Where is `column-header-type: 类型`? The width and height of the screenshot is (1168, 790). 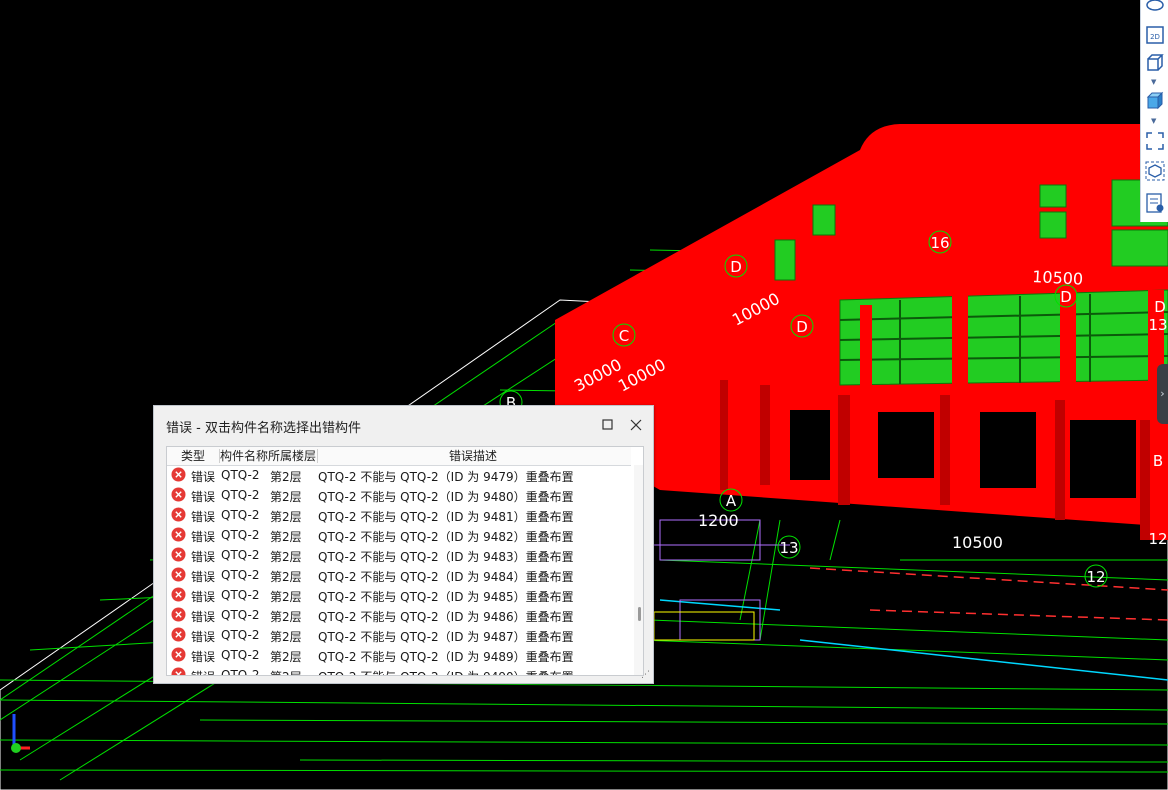 column-header-type: 类型 is located at coordinates (193, 456).